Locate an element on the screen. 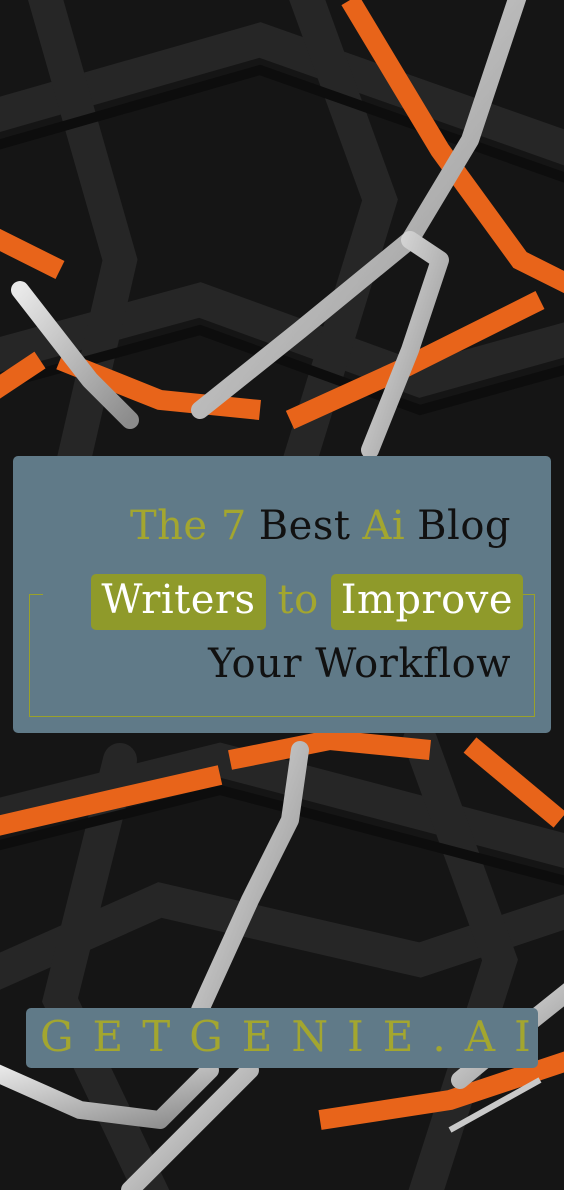 This screenshot has width=564, height=1190. headline-improve-highlight: Improve is located at coordinates (426, 602).